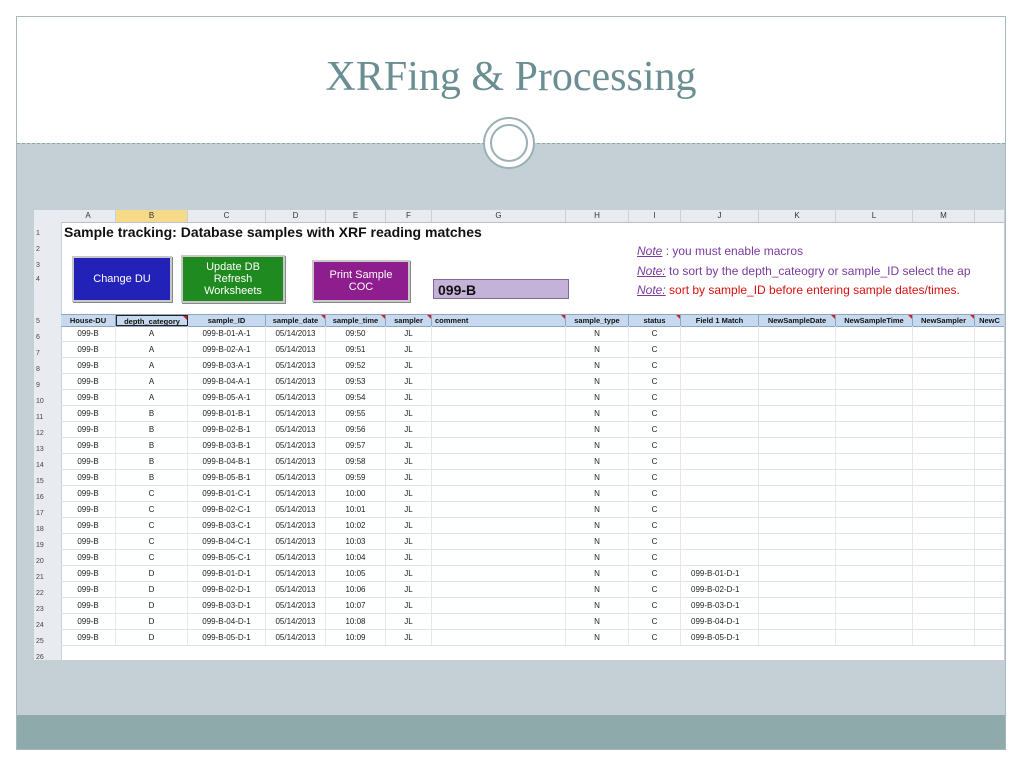 This screenshot has height=768, width=1024. Describe the element at coordinates (152, 397) in the screenshot. I see `table-cell: A` at that location.